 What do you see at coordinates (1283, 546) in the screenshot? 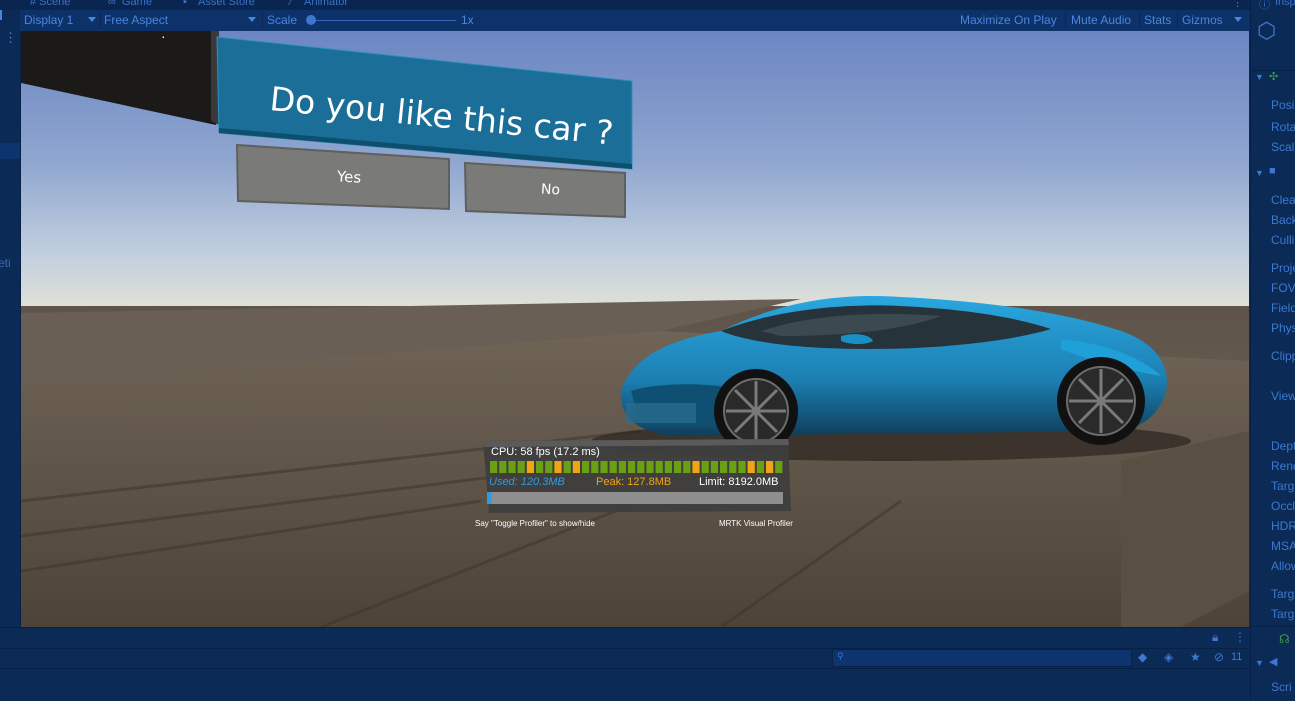
I see `label-msaa: MSA` at bounding box center [1283, 546].